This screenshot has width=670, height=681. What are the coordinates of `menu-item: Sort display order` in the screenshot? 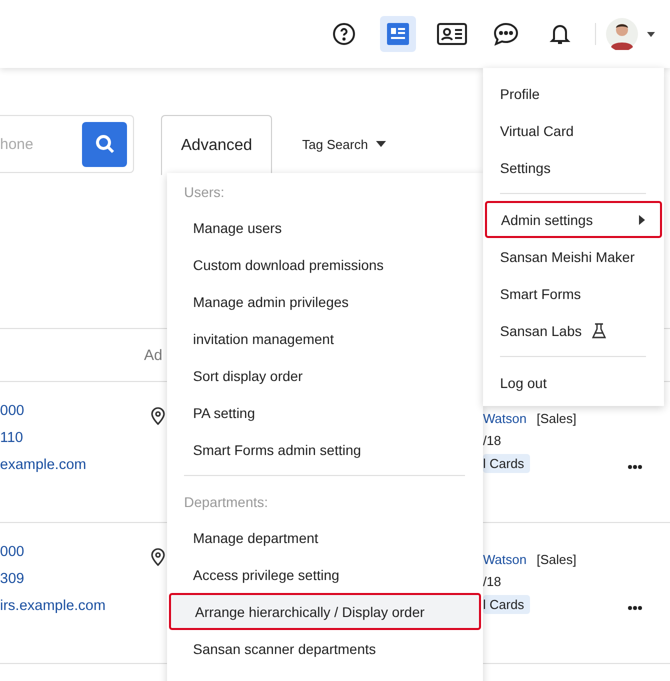 It's located at (325, 375).